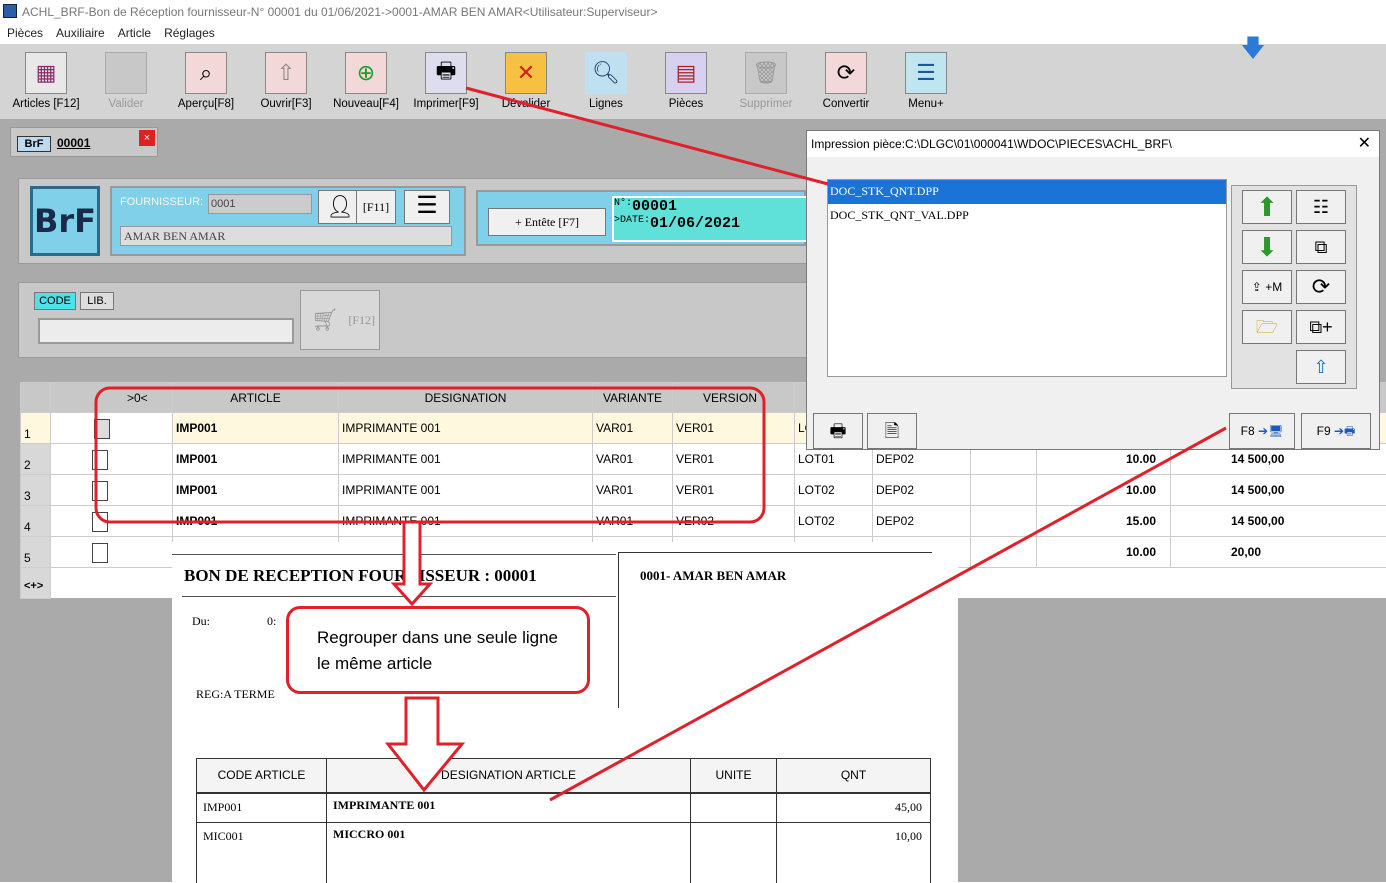 The width and height of the screenshot is (1386, 883). Describe the element at coordinates (1267, 287) in the screenshot. I see `add-m-button: ⇪ +M` at that location.